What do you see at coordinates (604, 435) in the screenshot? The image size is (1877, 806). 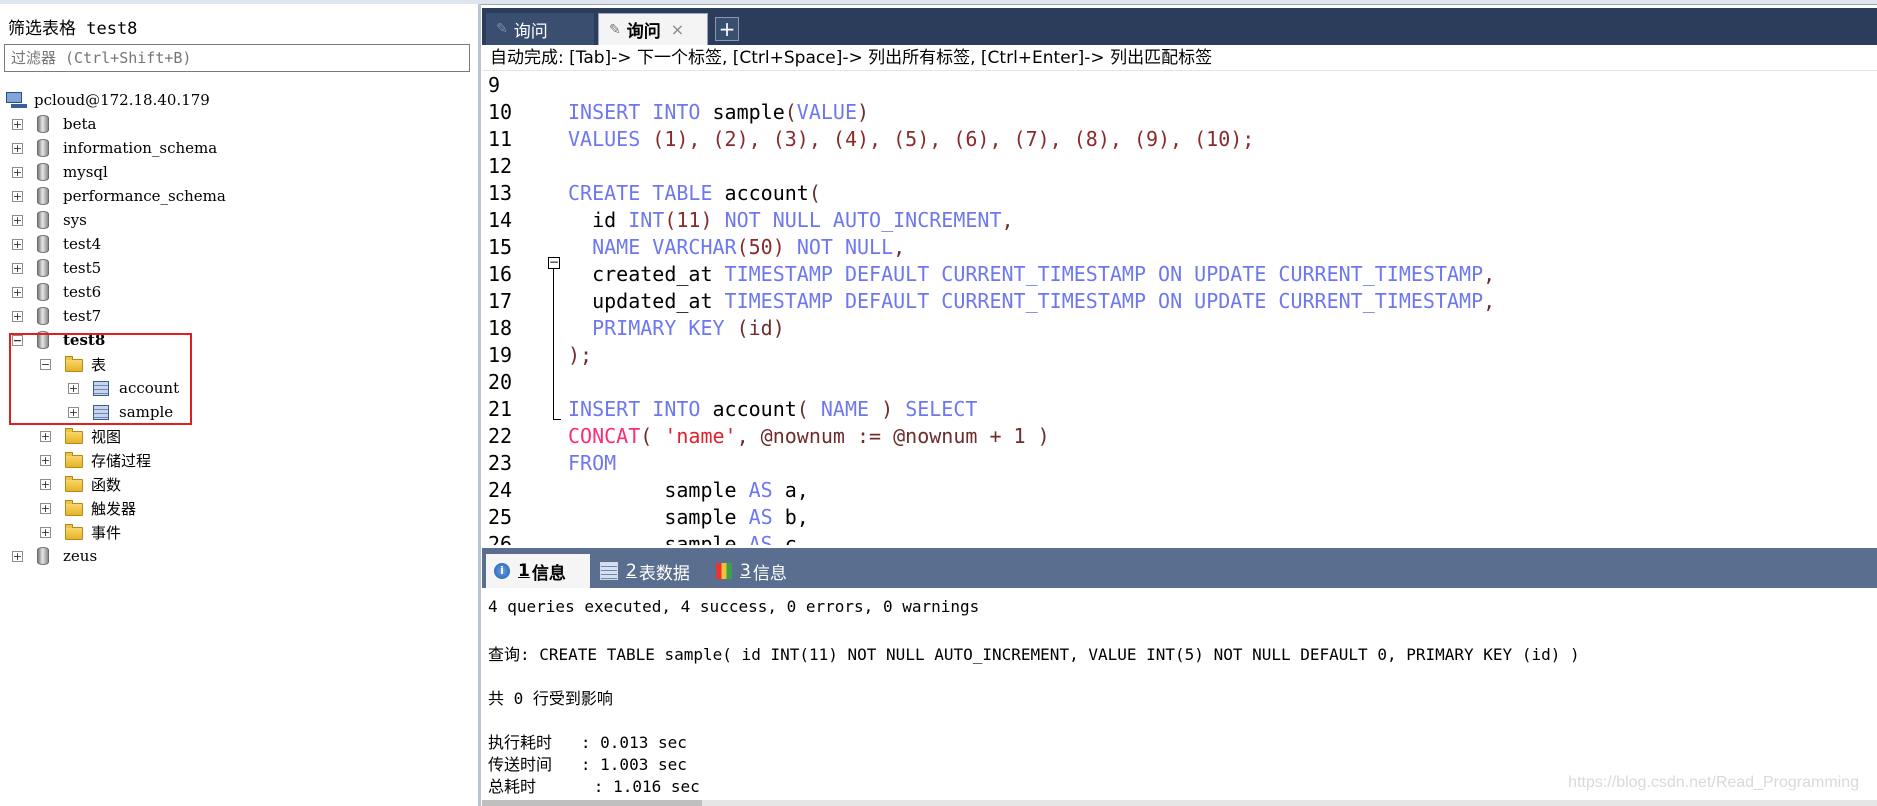 I see `code-token: CONCAT` at bounding box center [604, 435].